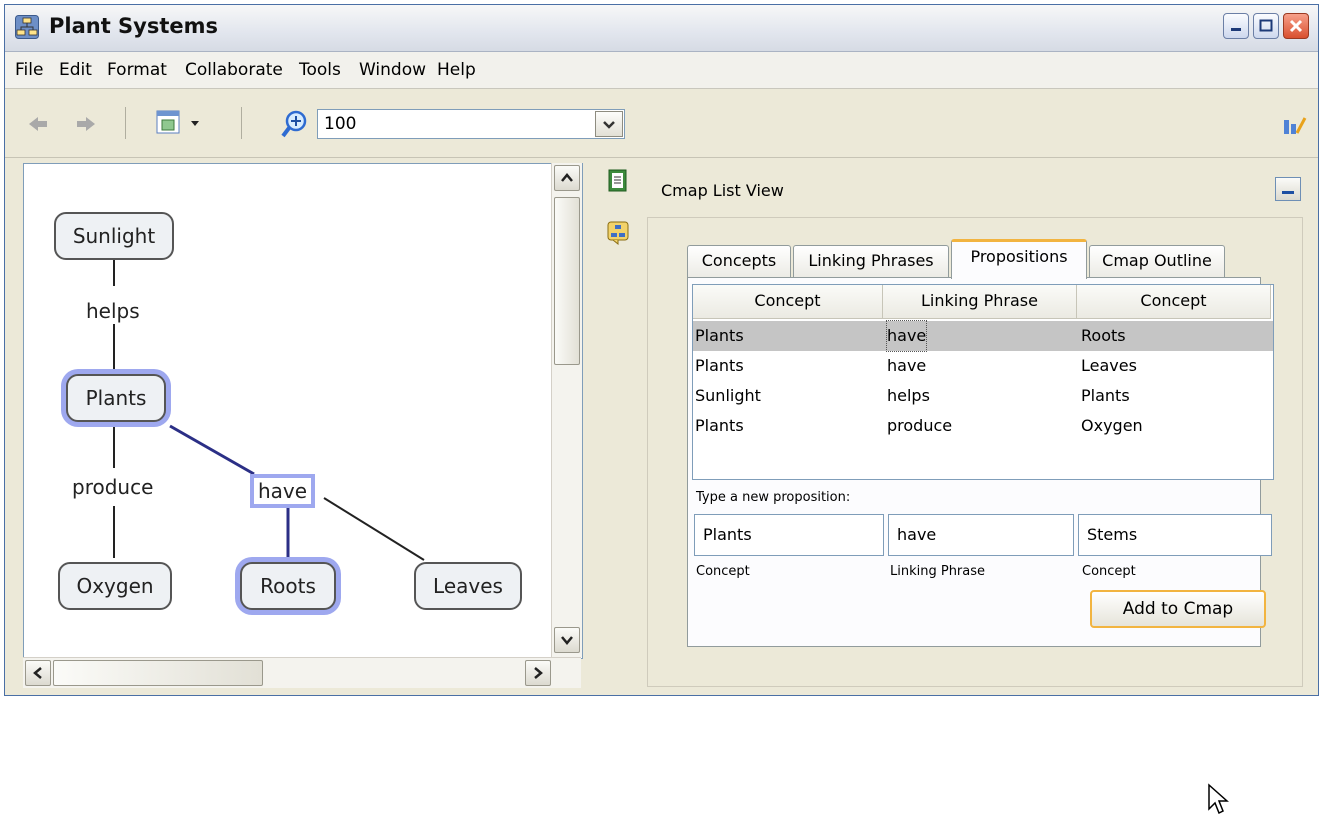  What do you see at coordinates (180, 124) in the screenshot?
I see `view-menu-icon` at bounding box center [180, 124].